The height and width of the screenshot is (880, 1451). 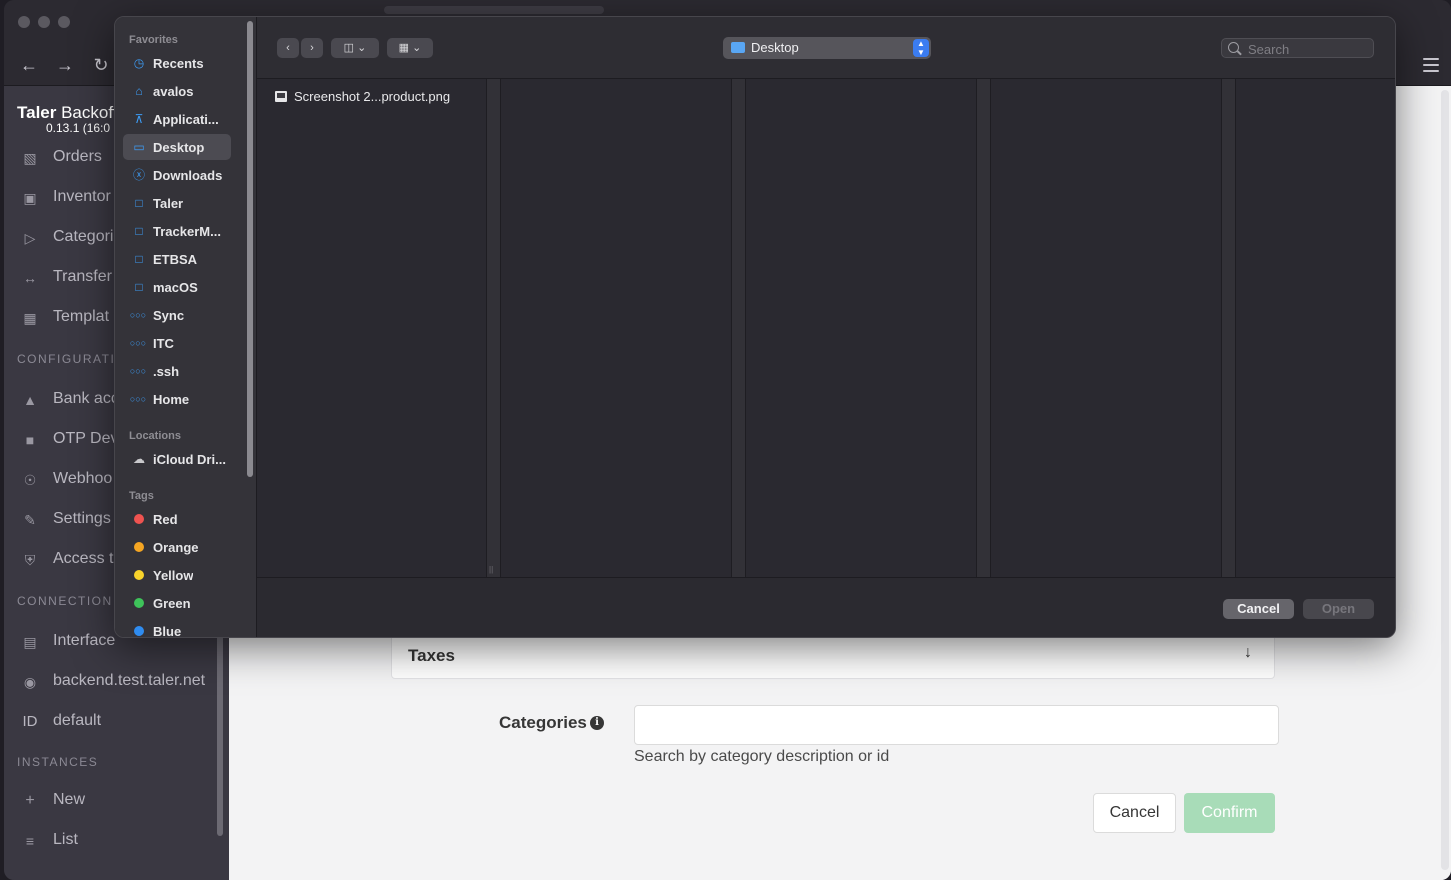 I want to click on dialog-sidebar-scrollbar, so click(x=250, y=249).